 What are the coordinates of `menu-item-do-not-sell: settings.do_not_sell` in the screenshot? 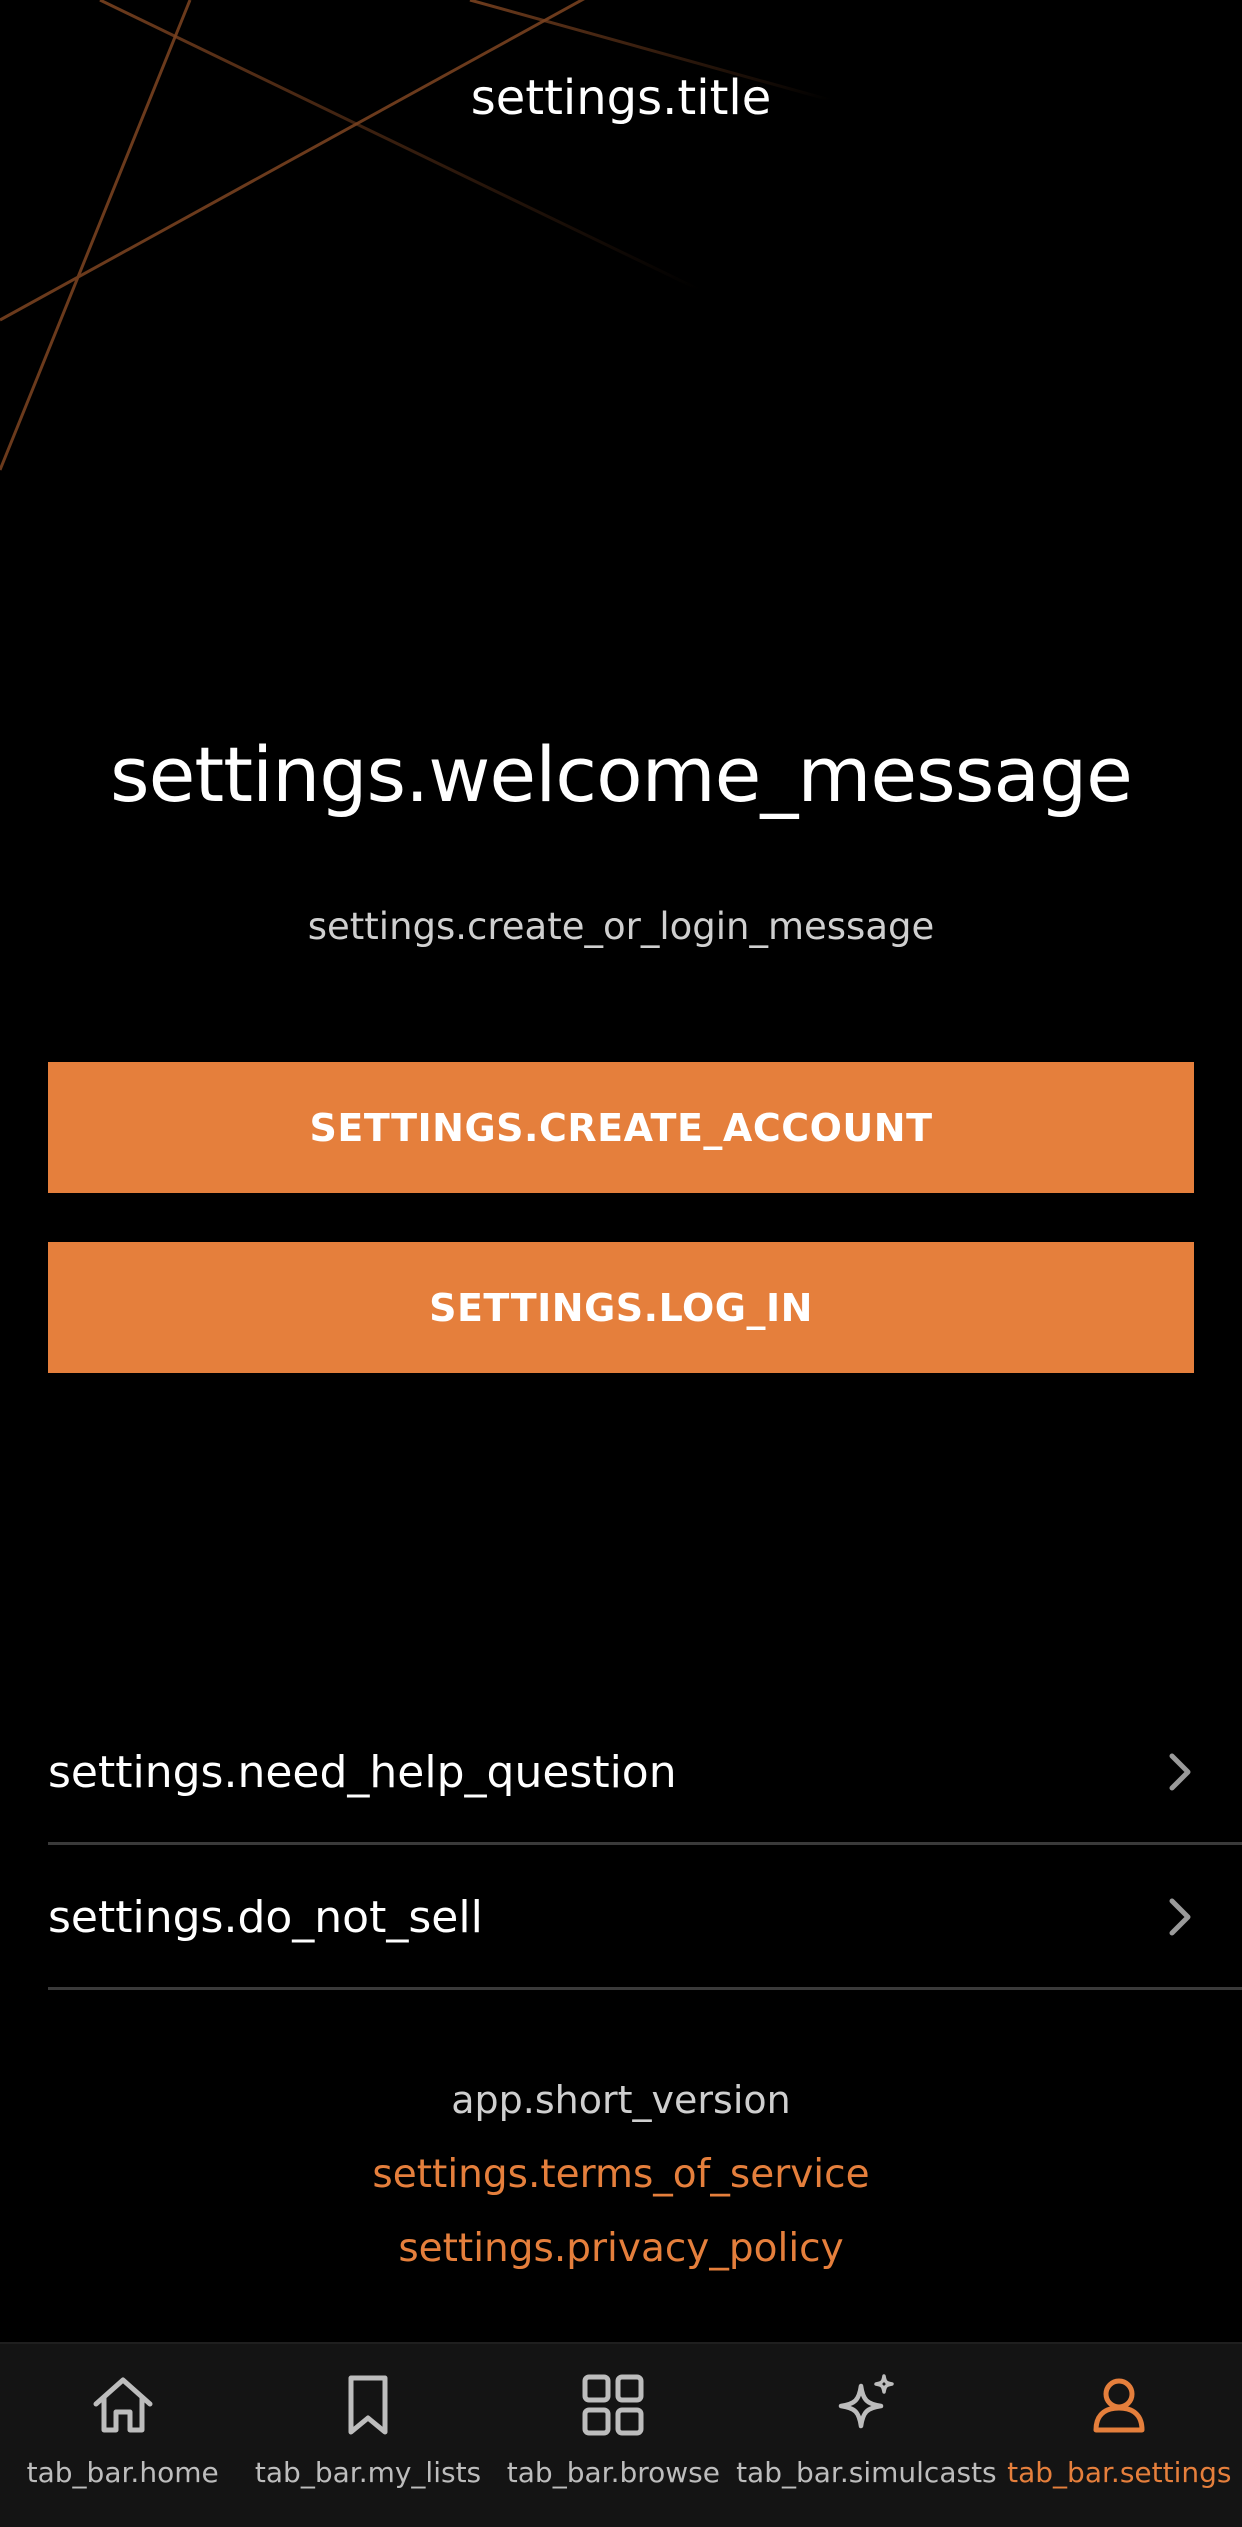 It's located at (645, 1918).